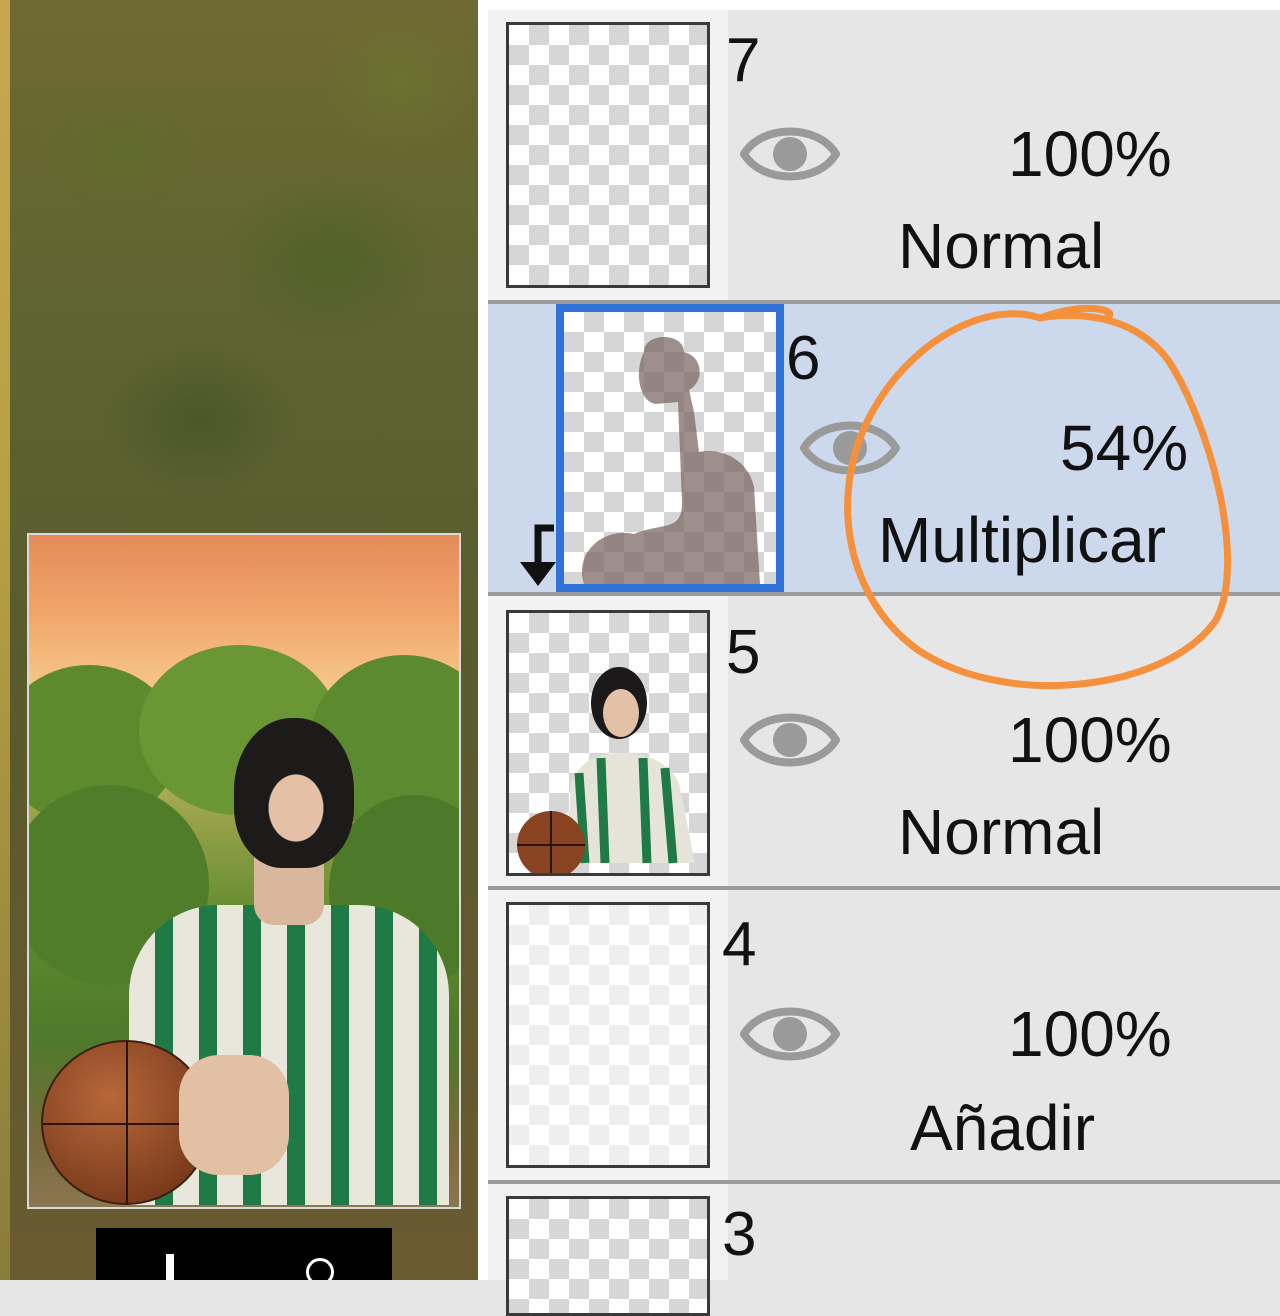 The width and height of the screenshot is (1280, 1316). What do you see at coordinates (743, 652) in the screenshot?
I see `layer-number: 5` at bounding box center [743, 652].